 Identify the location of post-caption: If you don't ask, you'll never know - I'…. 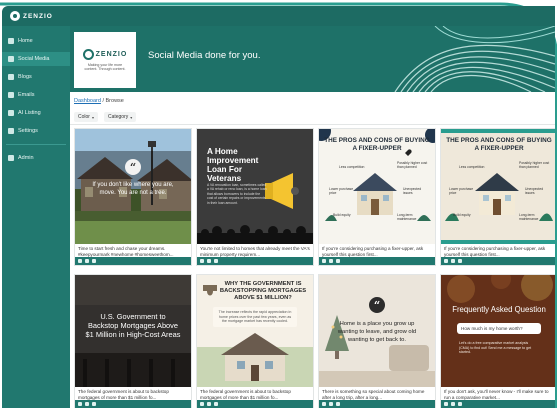
(496, 394).